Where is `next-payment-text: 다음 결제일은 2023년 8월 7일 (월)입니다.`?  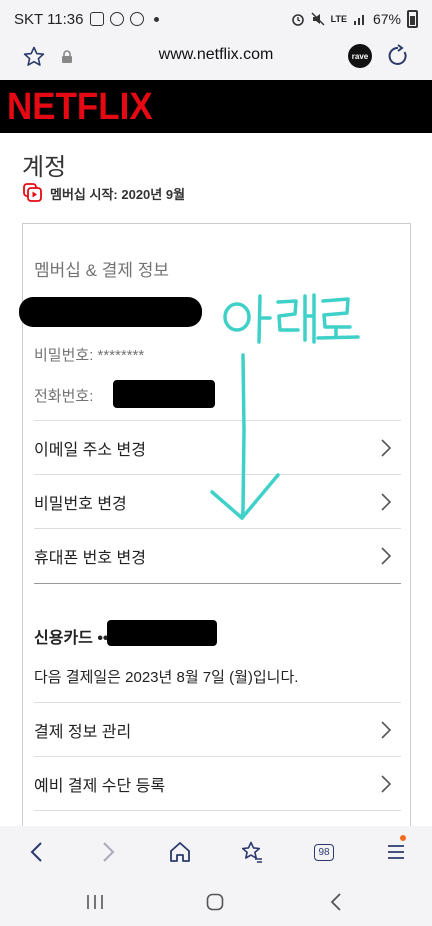 next-payment-text: 다음 결제일은 2023년 8월 7일 (월)입니다. is located at coordinates (166, 677).